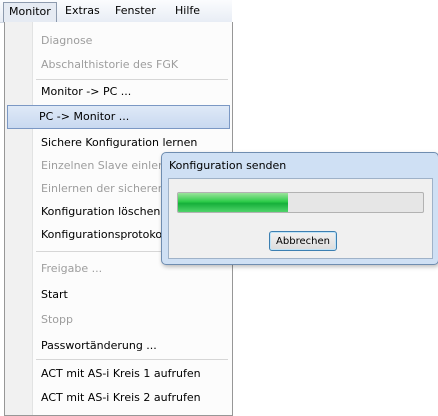 The image size is (438, 416). I want to click on menu-item-sichere-konfiguration: Sichere Konfiguration lernen, so click(133, 143).